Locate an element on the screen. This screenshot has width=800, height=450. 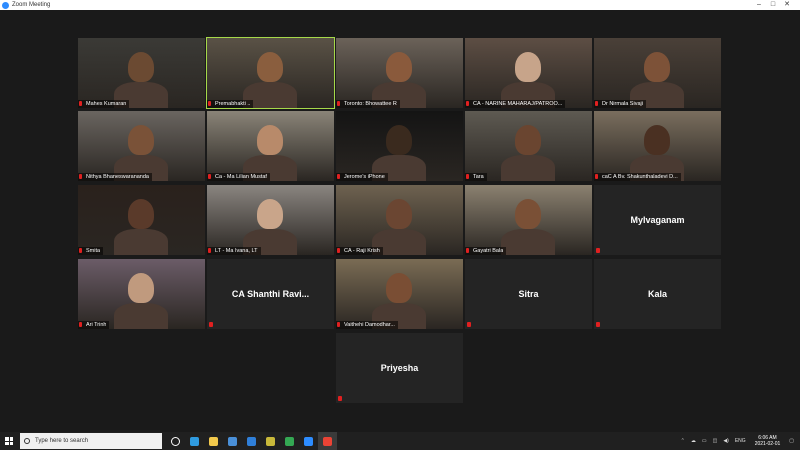
participant-tile: Dr Nirmala Sivaji is located at coordinates (657, 73).